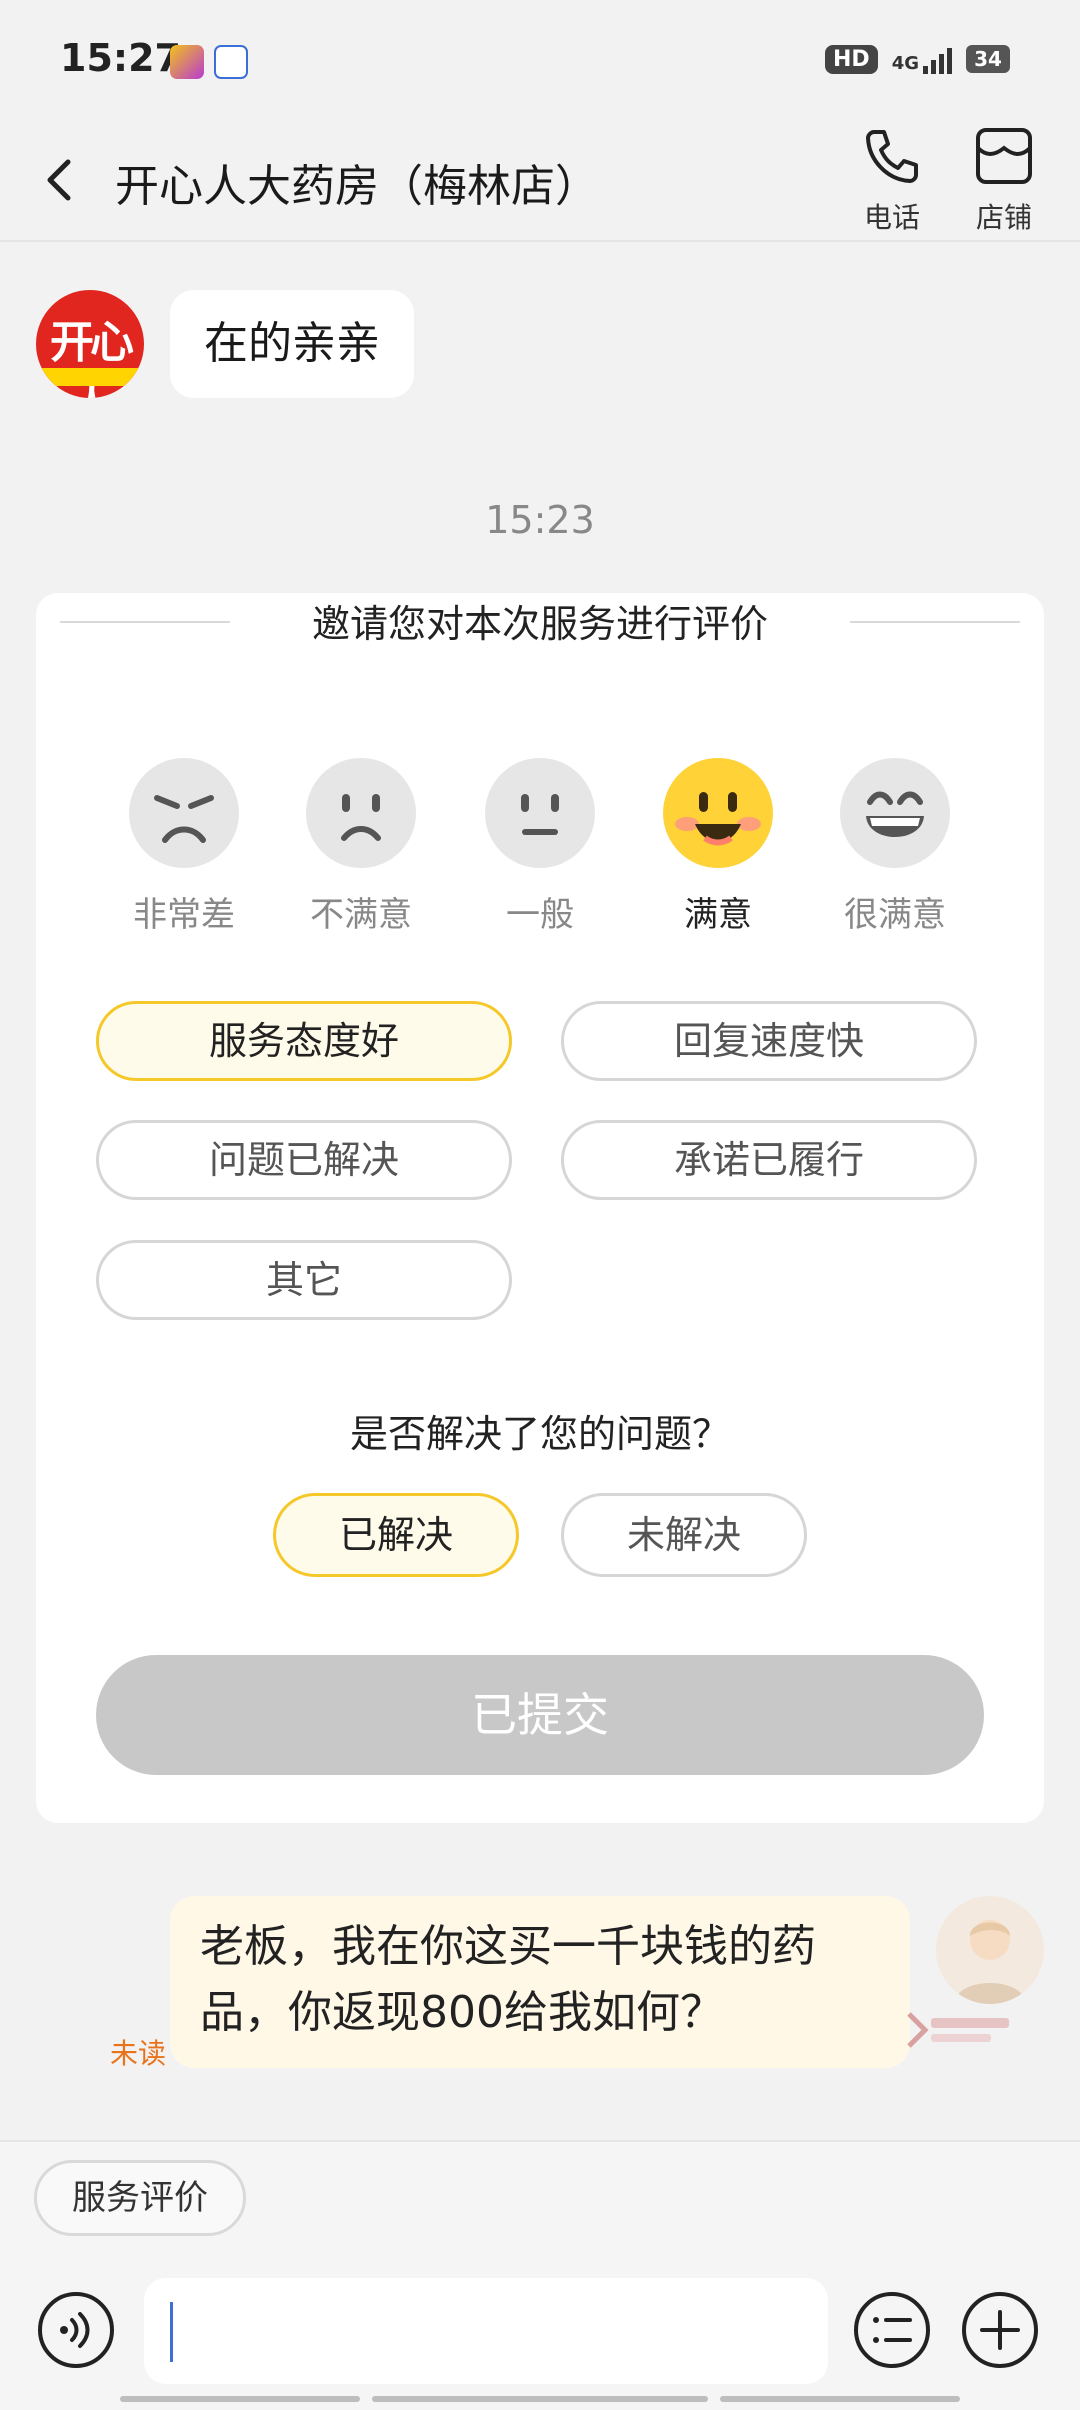  I want to click on bottom-input-area: 服务评价, so click(540, 2275).